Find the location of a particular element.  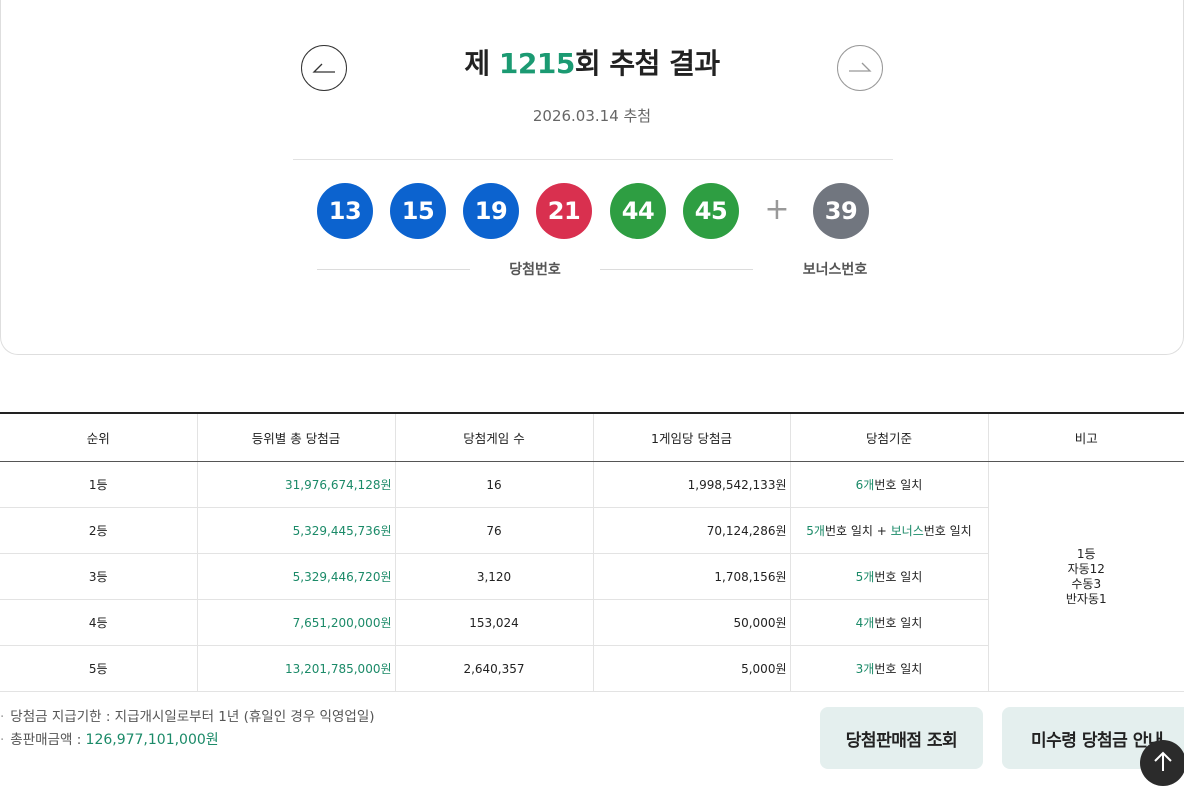

winning-ball: 13 is located at coordinates (345, 211).